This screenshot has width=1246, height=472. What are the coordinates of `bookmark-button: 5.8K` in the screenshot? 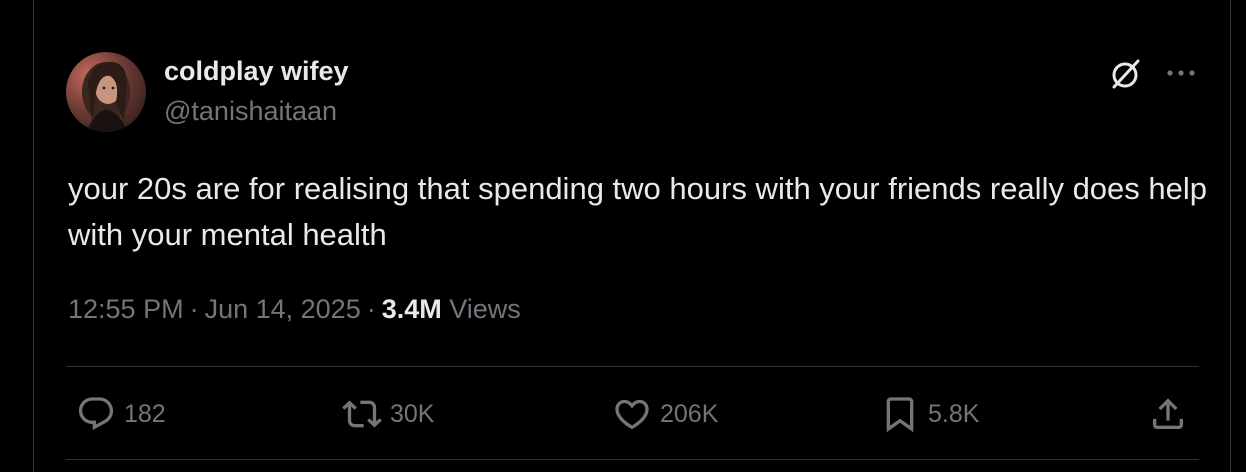 It's located at (929, 414).